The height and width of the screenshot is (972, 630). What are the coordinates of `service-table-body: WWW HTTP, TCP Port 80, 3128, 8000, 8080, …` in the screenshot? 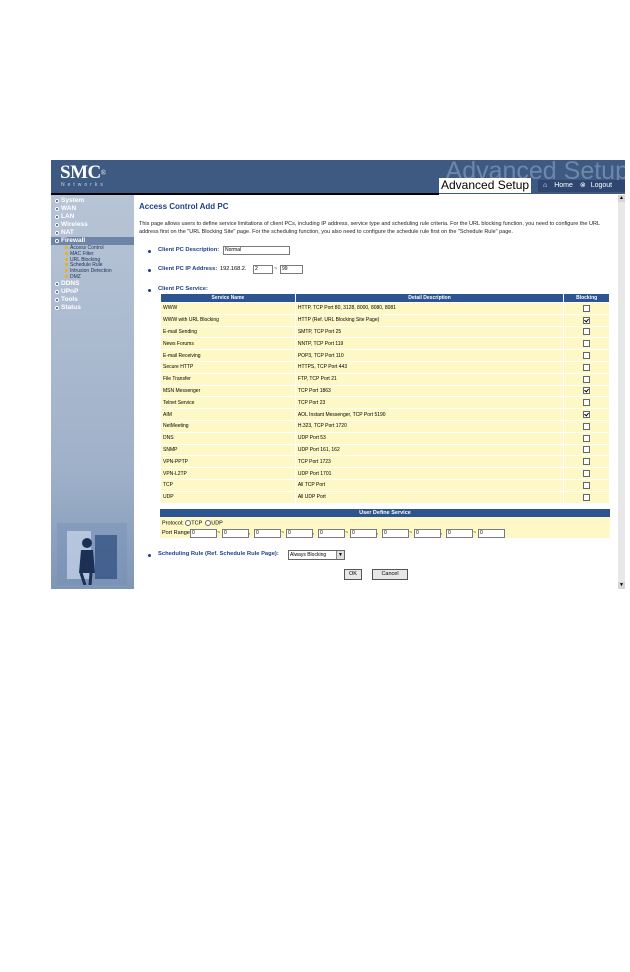 It's located at (385, 403).